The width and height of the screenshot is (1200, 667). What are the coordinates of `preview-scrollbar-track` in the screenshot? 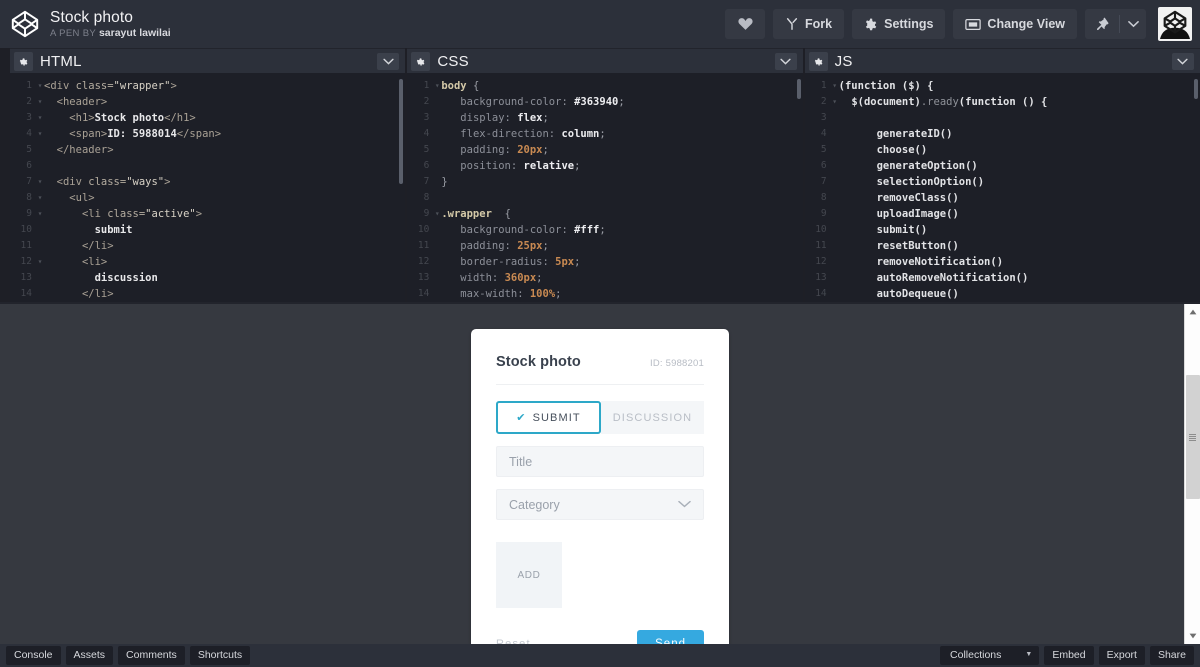 It's located at (1192, 474).